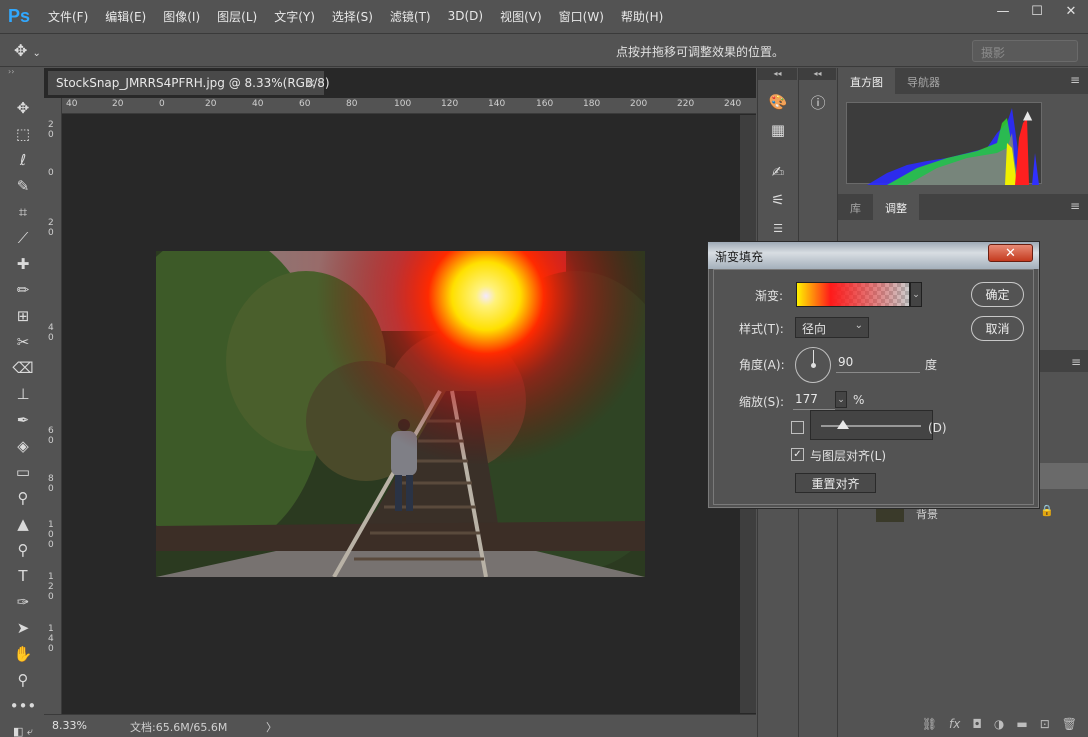  I want to click on healing-tool-icon: ✚, so click(23, 264).